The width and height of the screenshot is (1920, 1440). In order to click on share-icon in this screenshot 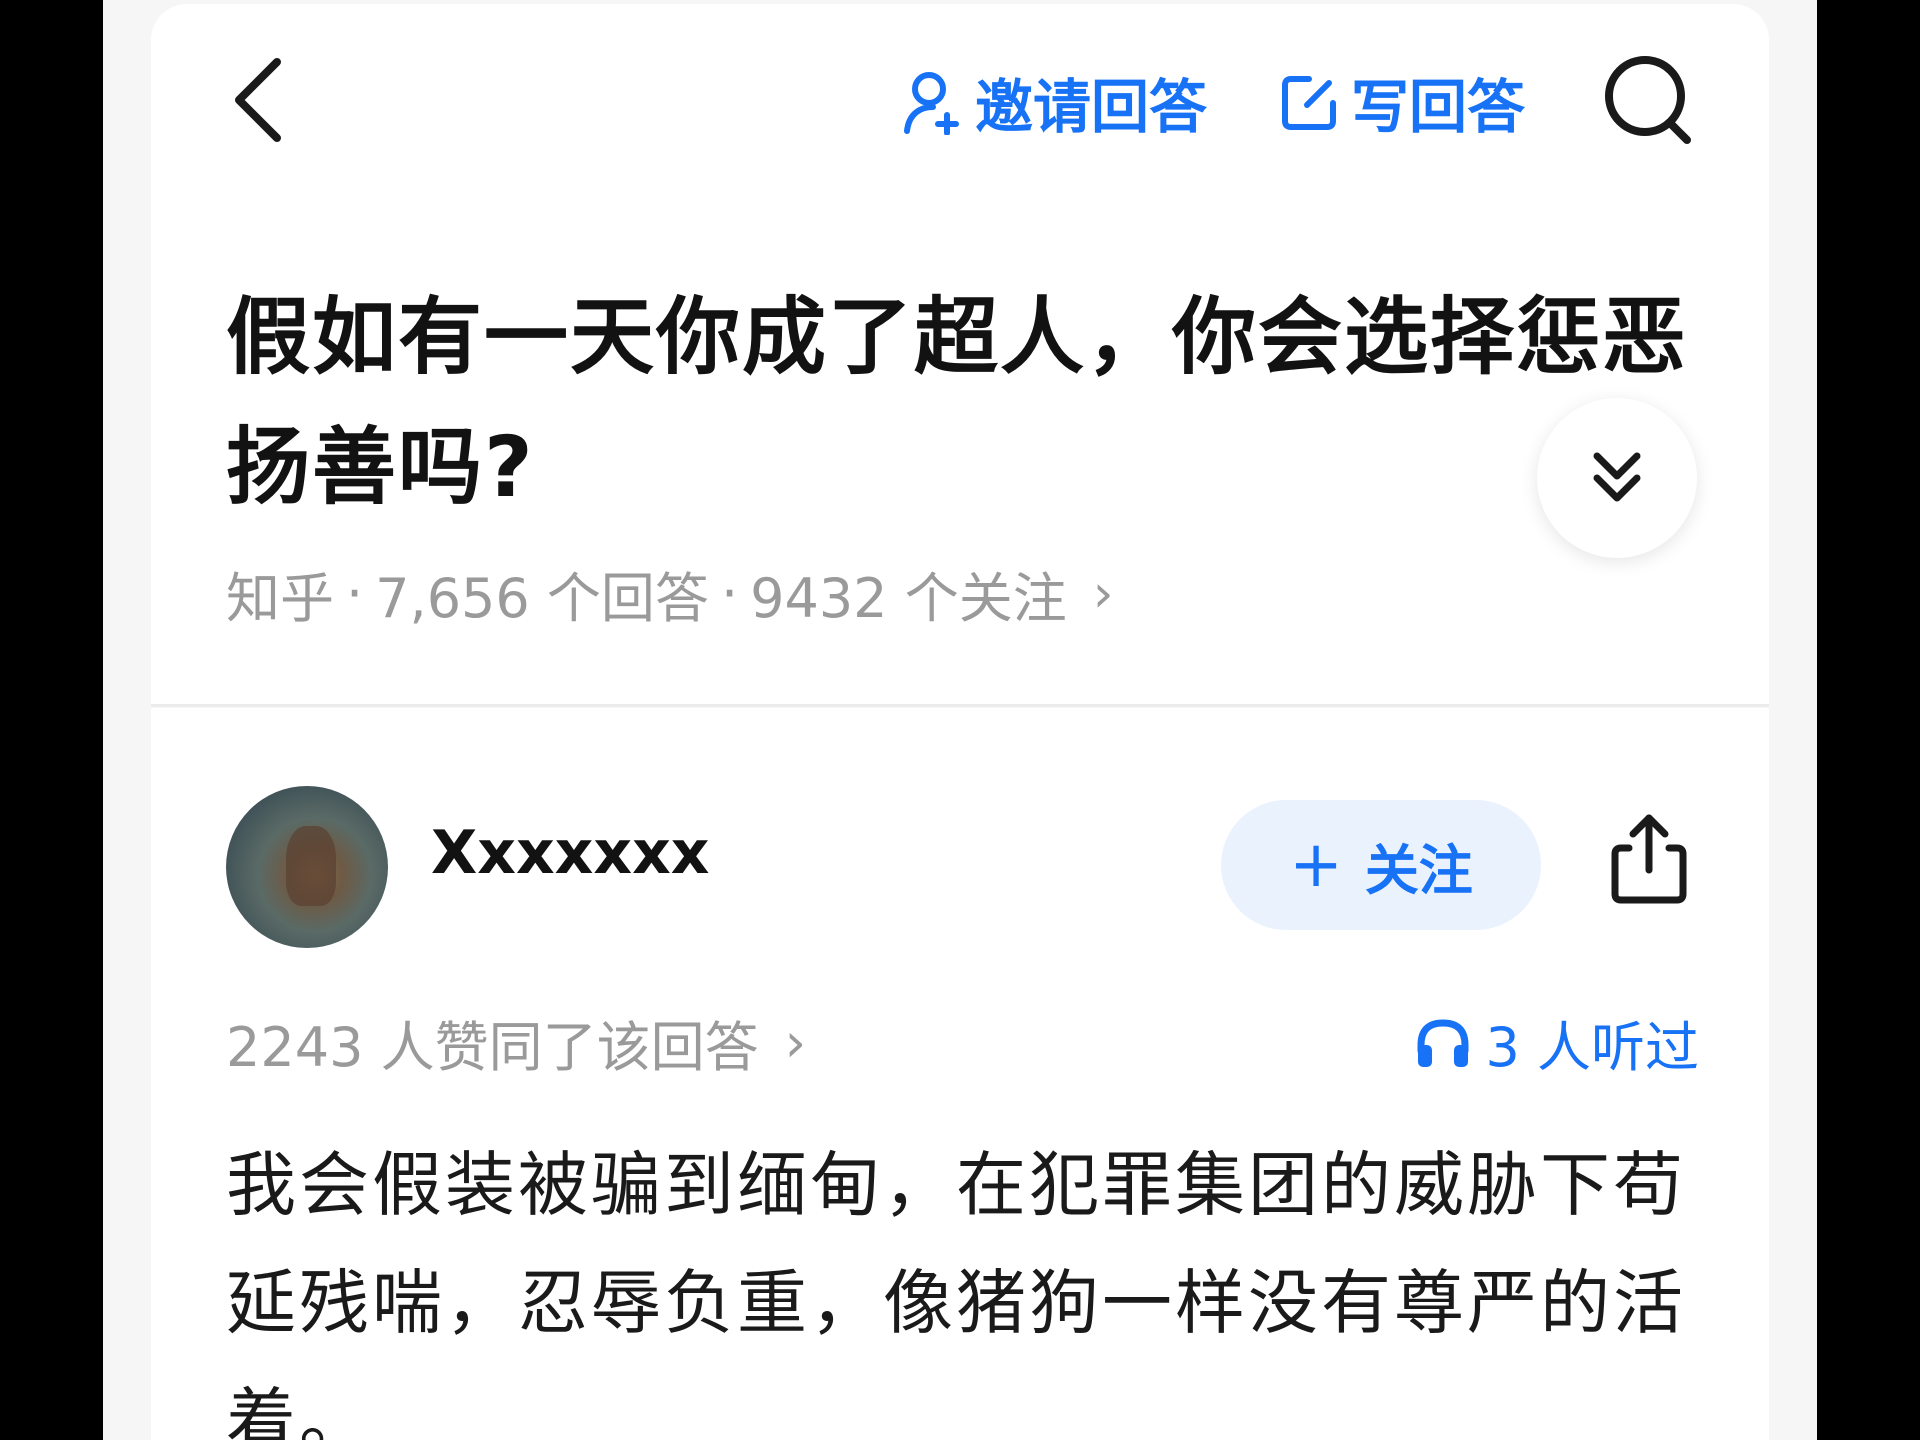, I will do `click(1649, 858)`.